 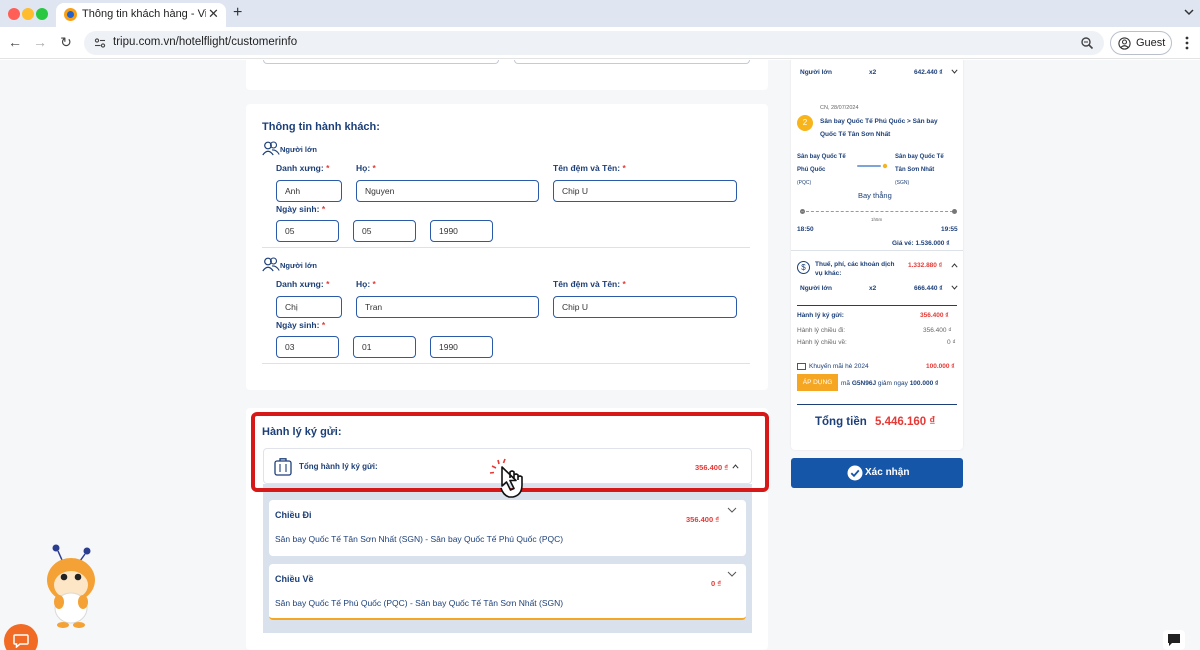 What do you see at coordinates (821, 330) in the screenshot?
I see `baggage-out-label: Hành lý chiều đi:` at bounding box center [821, 330].